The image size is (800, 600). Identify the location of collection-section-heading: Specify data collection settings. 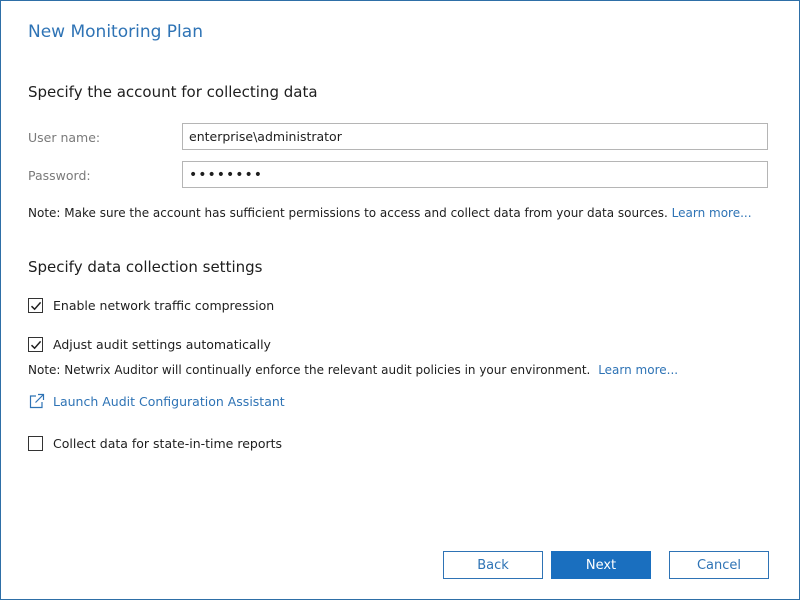
(145, 267).